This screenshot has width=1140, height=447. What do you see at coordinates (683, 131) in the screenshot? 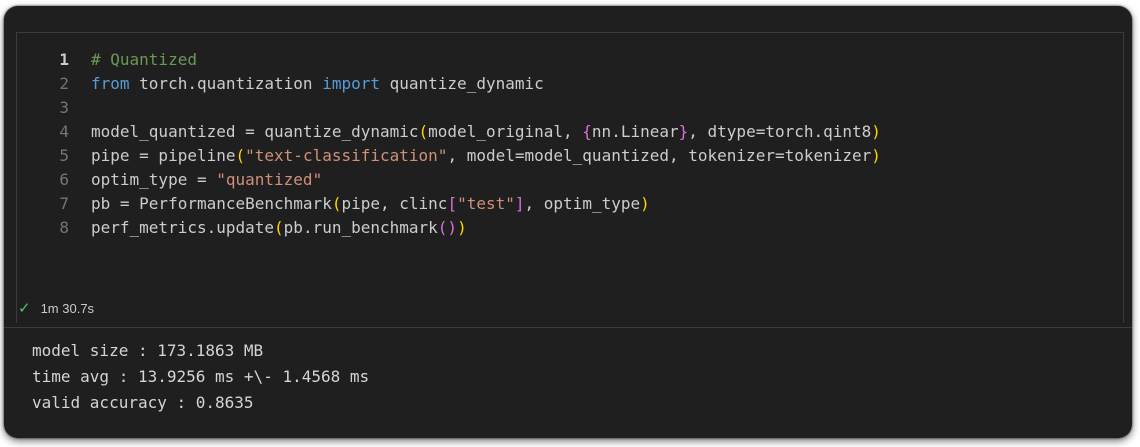
I see `code-token: }` at bounding box center [683, 131].